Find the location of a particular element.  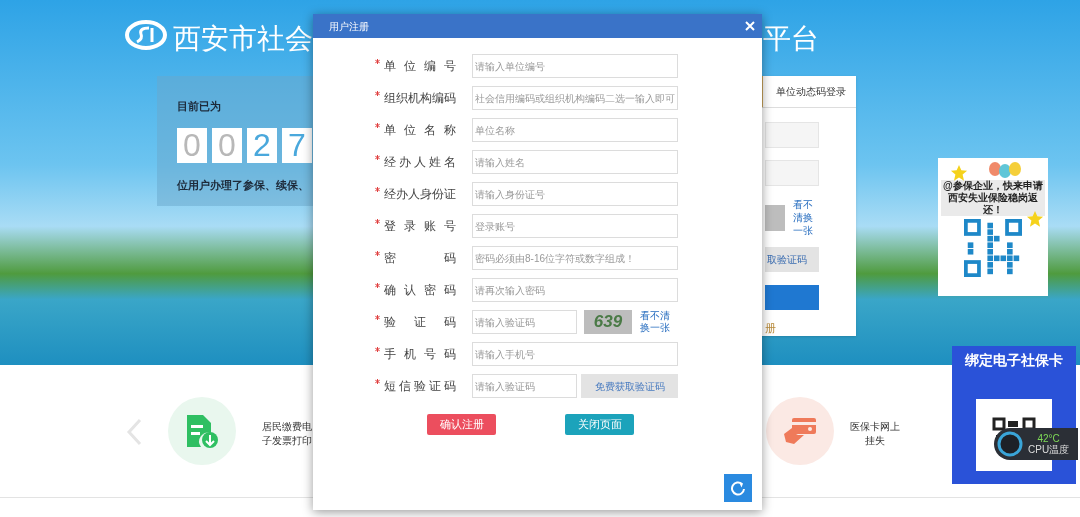

field-label: 组织机构编码 is located at coordinates (420, 98).